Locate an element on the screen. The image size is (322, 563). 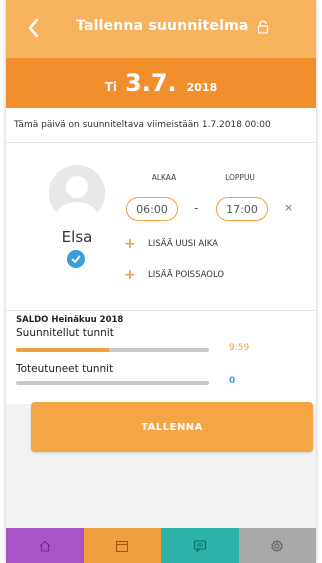
planned-hours-value: 9:59 is located at coordinates (239, 348).